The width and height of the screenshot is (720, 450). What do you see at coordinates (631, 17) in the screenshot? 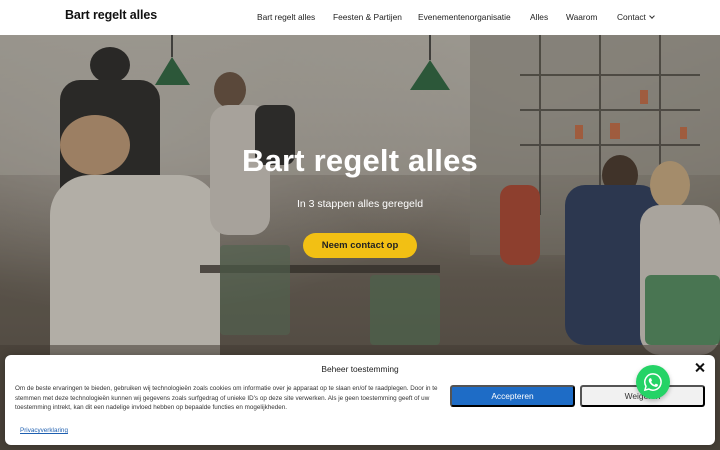
I see `nav-item-contact-label: Contact` at bounding box center [631, 17].